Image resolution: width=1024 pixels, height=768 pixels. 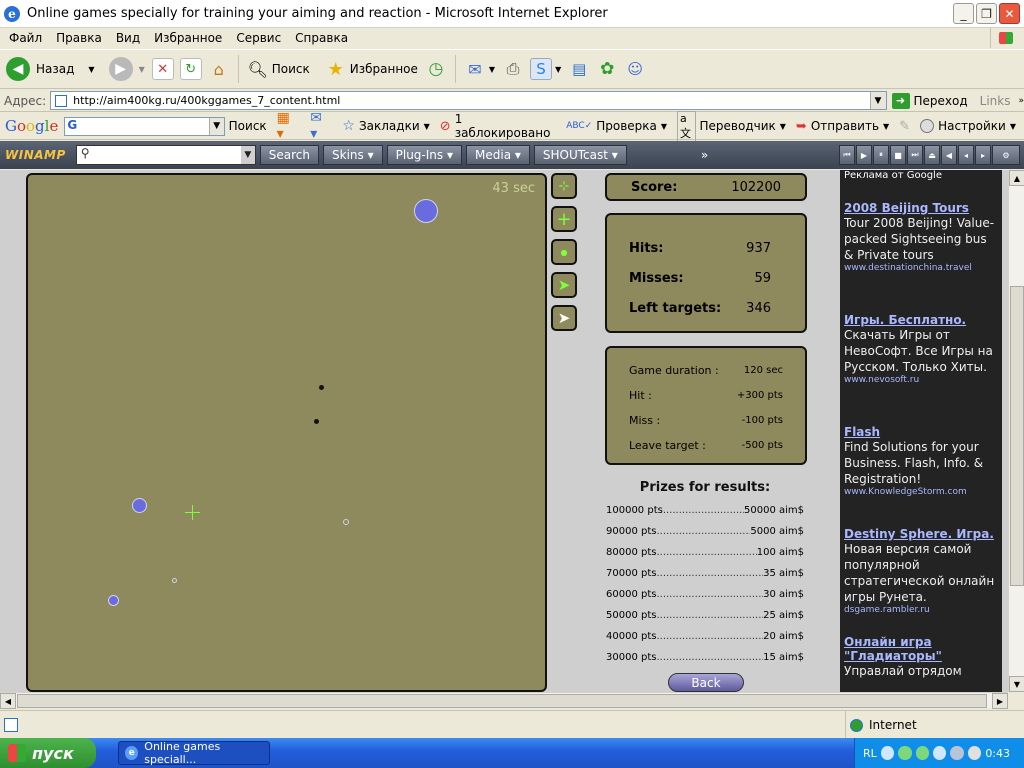 What do you see at coordinates (887, 753) in the screenshot?
I see `tray-back-icon` at bounding box center [887, 753].